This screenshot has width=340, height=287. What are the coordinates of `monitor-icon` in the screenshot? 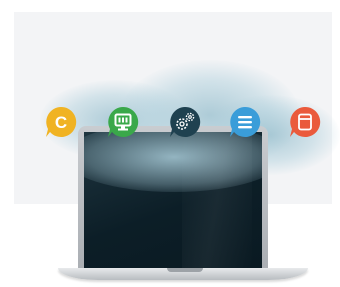 It's located at (123, 122).